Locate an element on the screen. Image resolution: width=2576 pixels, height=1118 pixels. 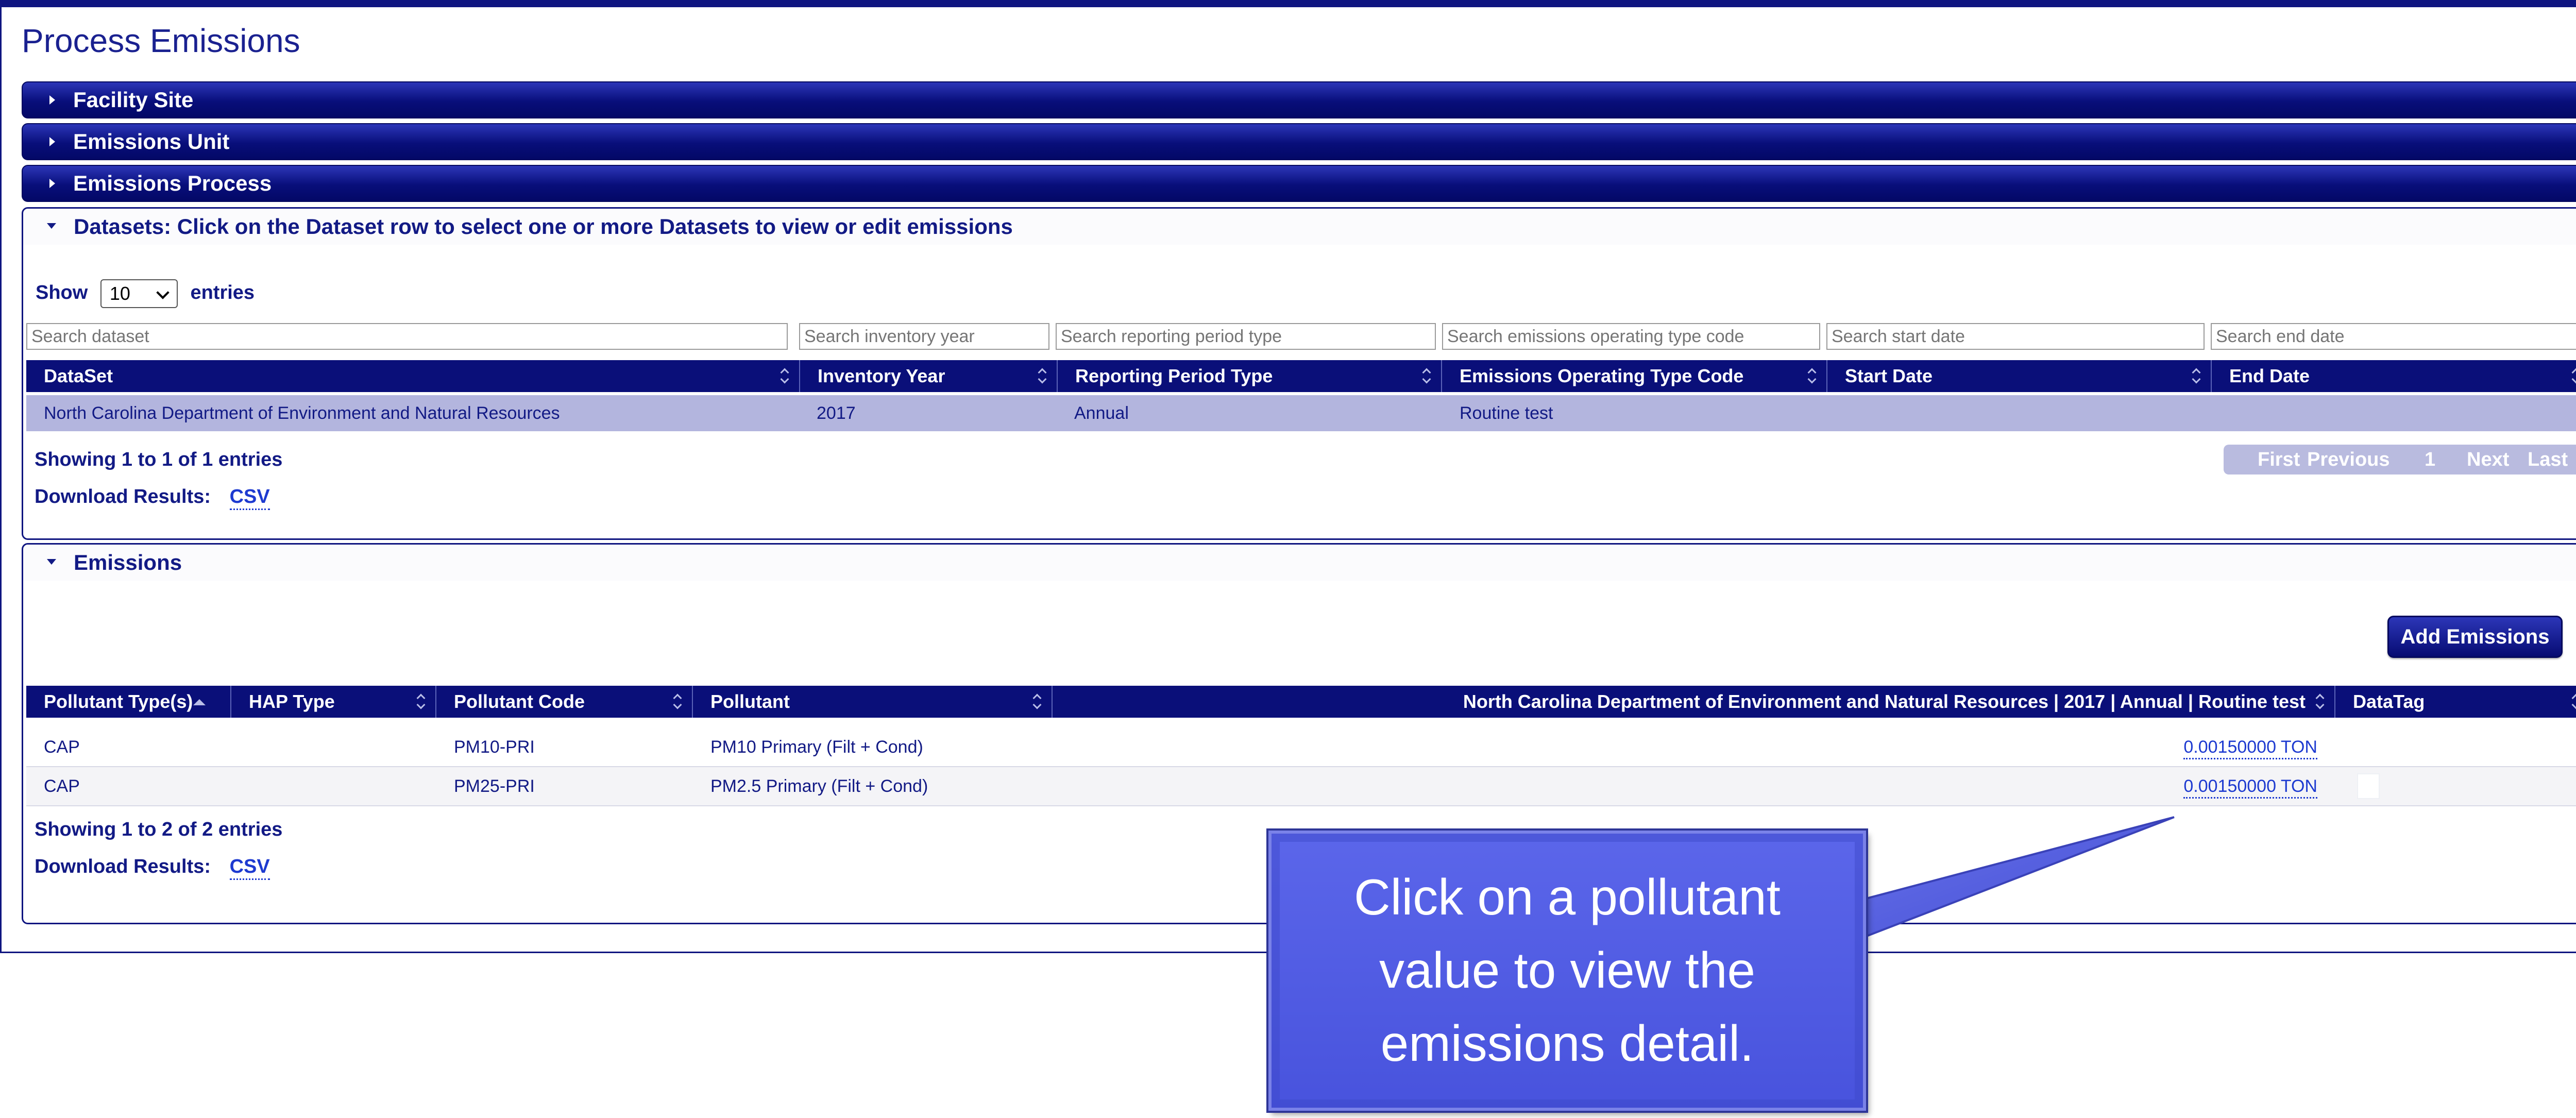
column-header-start-date: Start Date is located at coordinates (2020, 376).